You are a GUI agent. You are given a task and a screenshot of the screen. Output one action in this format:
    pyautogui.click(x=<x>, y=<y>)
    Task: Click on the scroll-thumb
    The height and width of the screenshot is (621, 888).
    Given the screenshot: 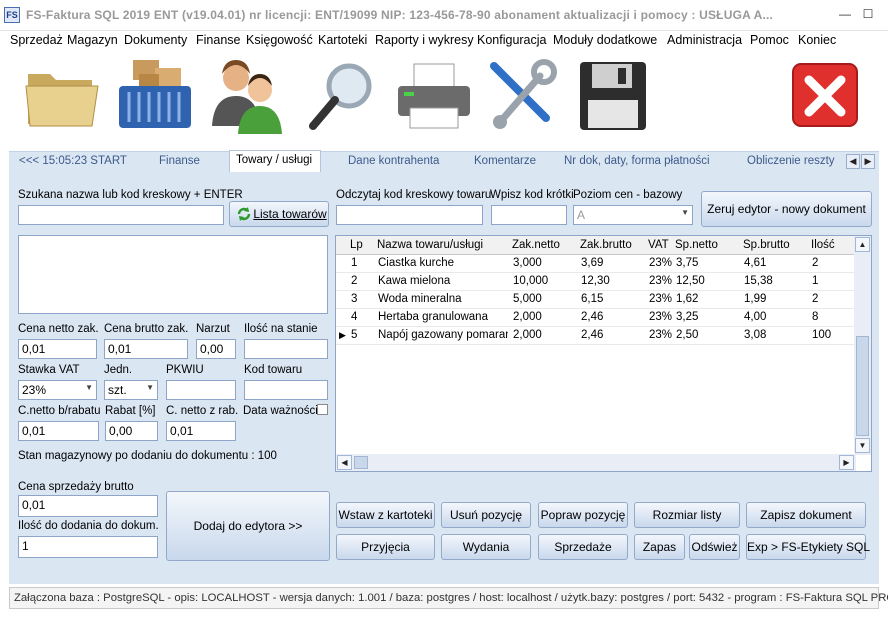 What is the action you would take?
    pyautogui.click(x=862, y=386)
    